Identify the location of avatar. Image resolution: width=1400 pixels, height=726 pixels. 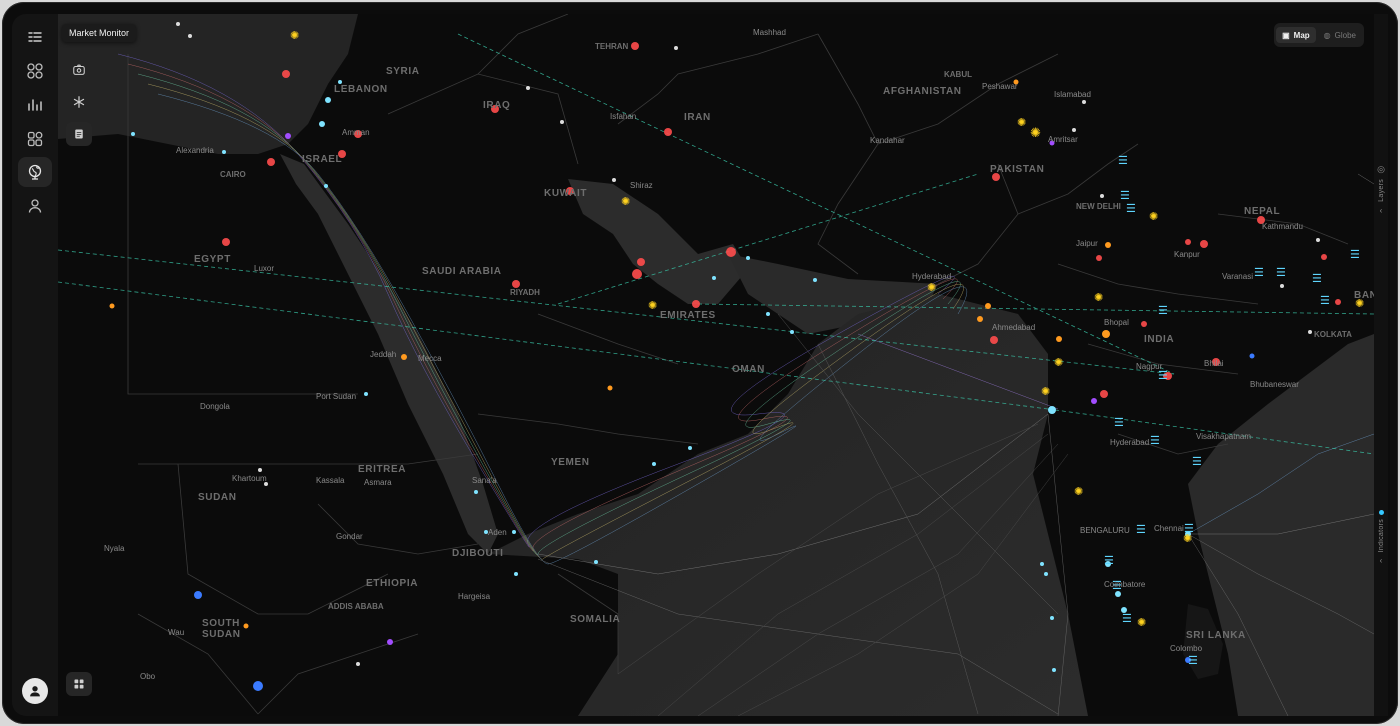
(35, 691).